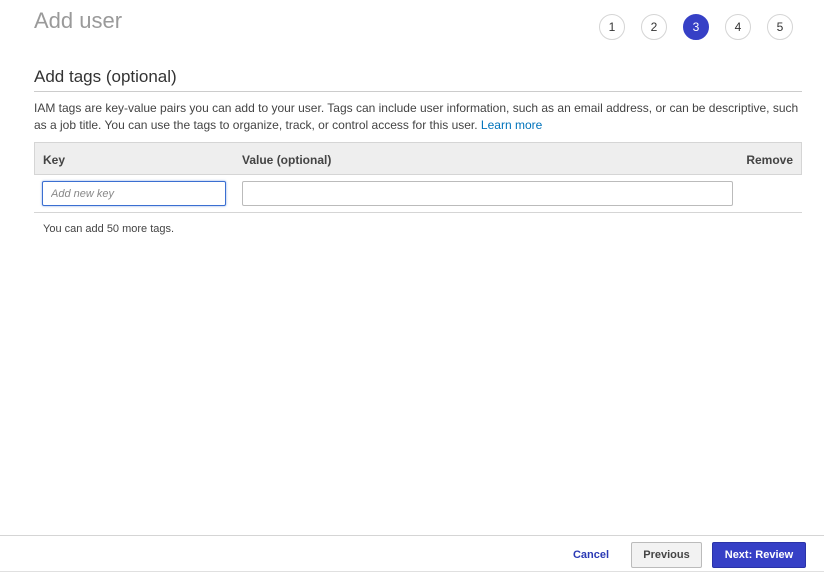  Describe the element at coordinates (412, 571) in the screenshot. I see `footer-divider` at that location.